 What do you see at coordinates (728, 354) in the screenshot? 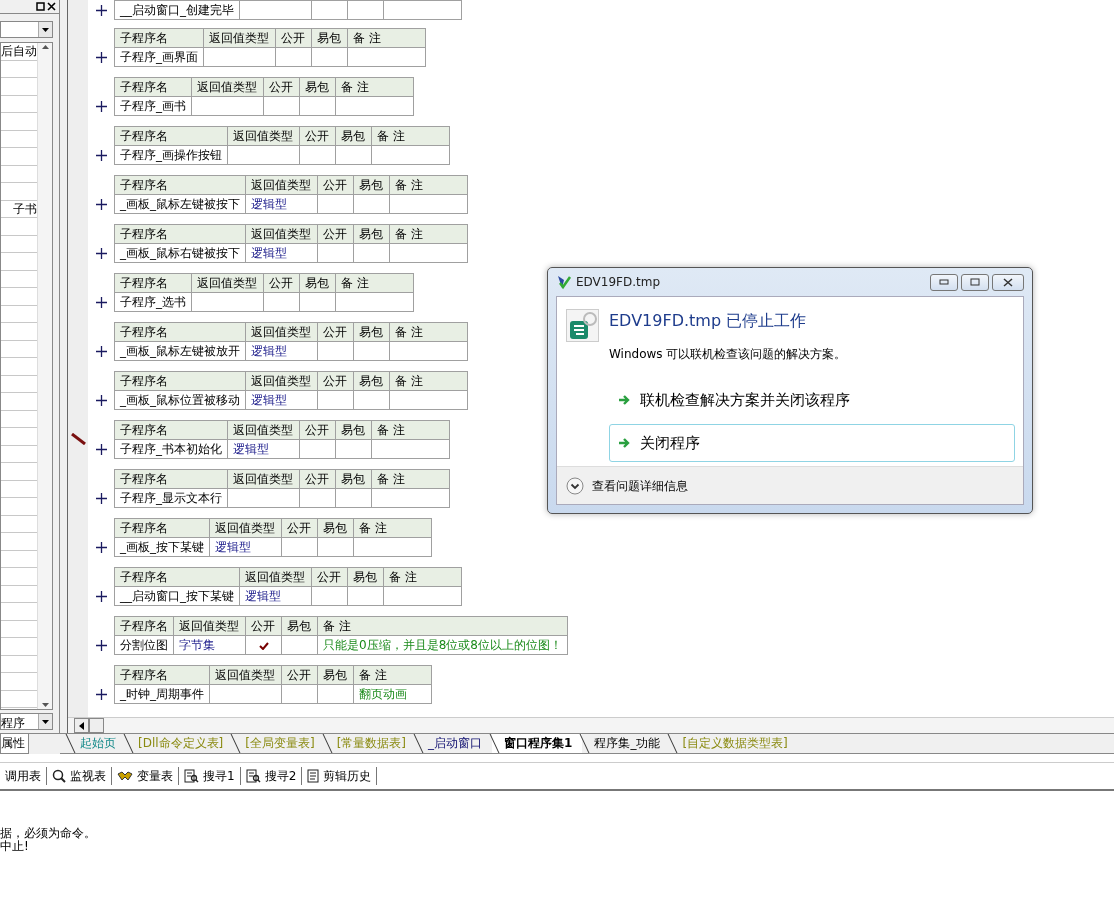
I see `dialog-message: Windows 可以联机检查该问题的解决方案。` at bounding box center [728, 354].